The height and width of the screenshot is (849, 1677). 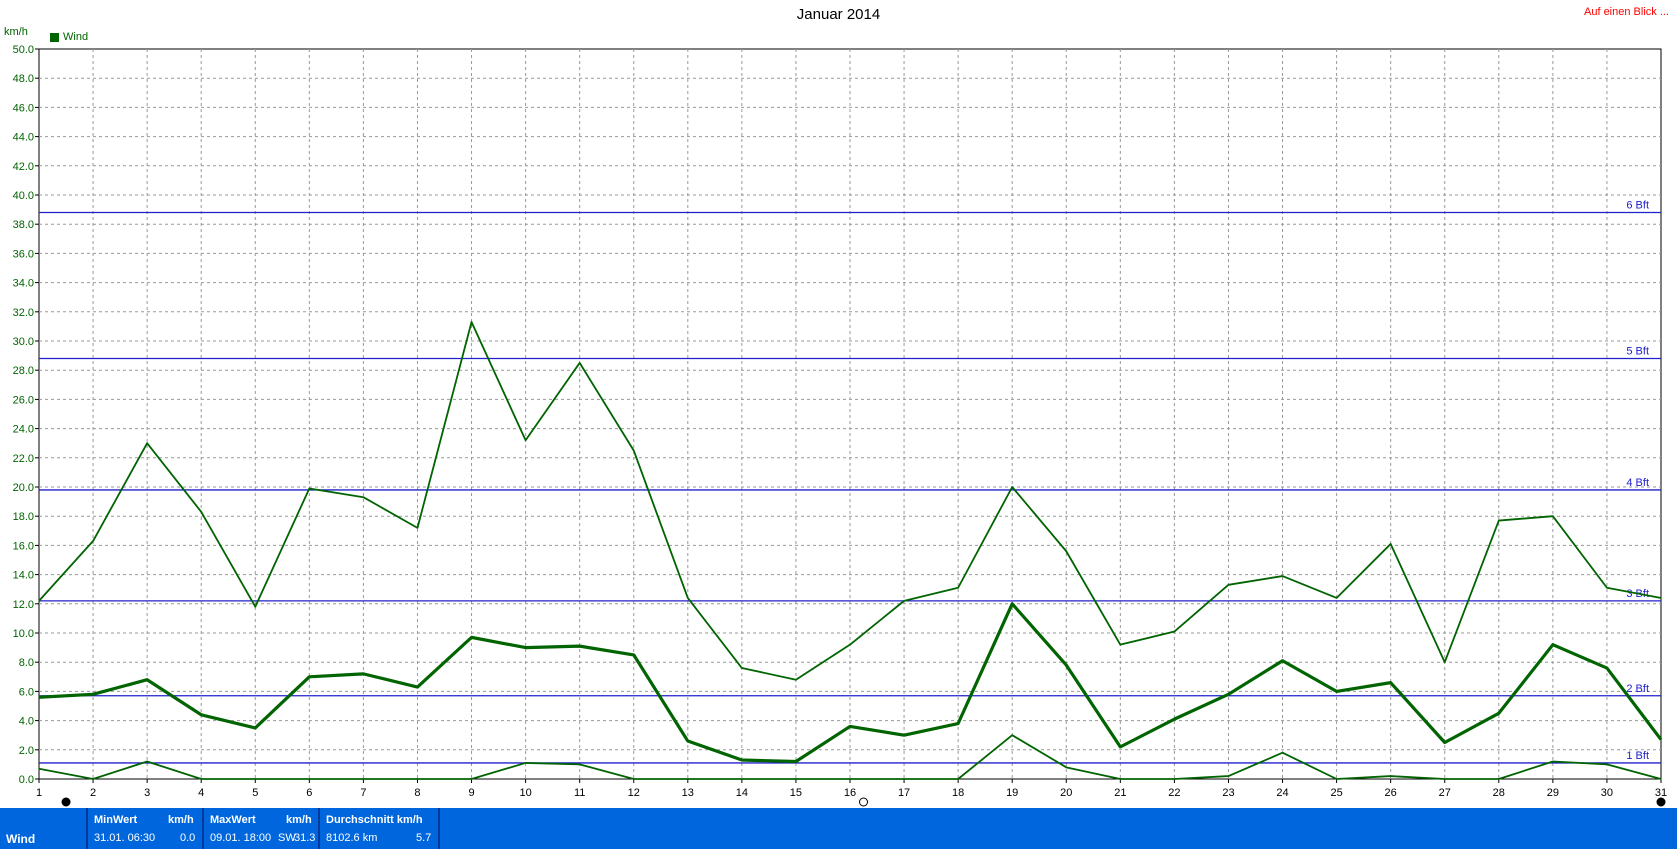 I want to click on y-tick-label: 18.0, so click(x=23, y=517).